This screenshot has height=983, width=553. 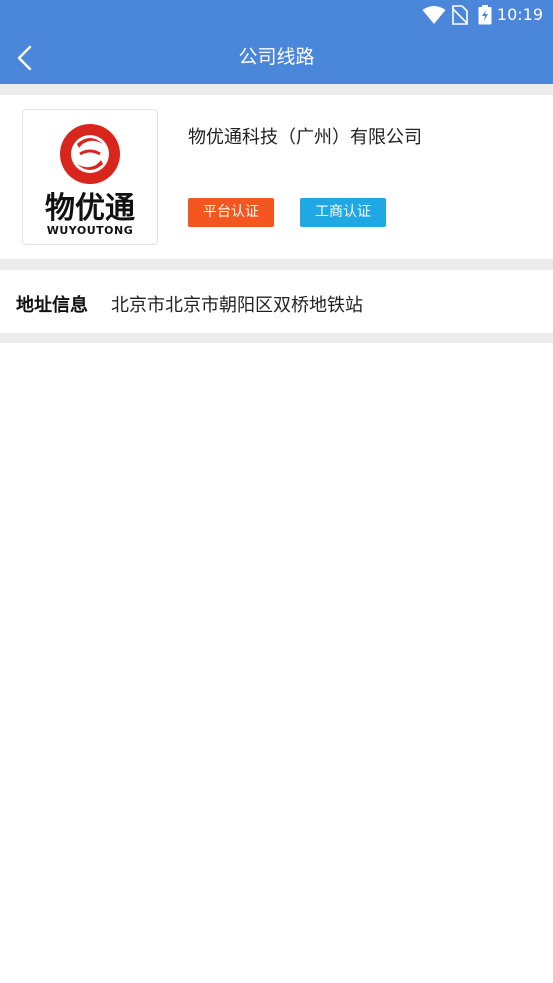 I want to click on address-value: 北京市北京市朝阳区双桥地铁站, so click(x=237, y=305).